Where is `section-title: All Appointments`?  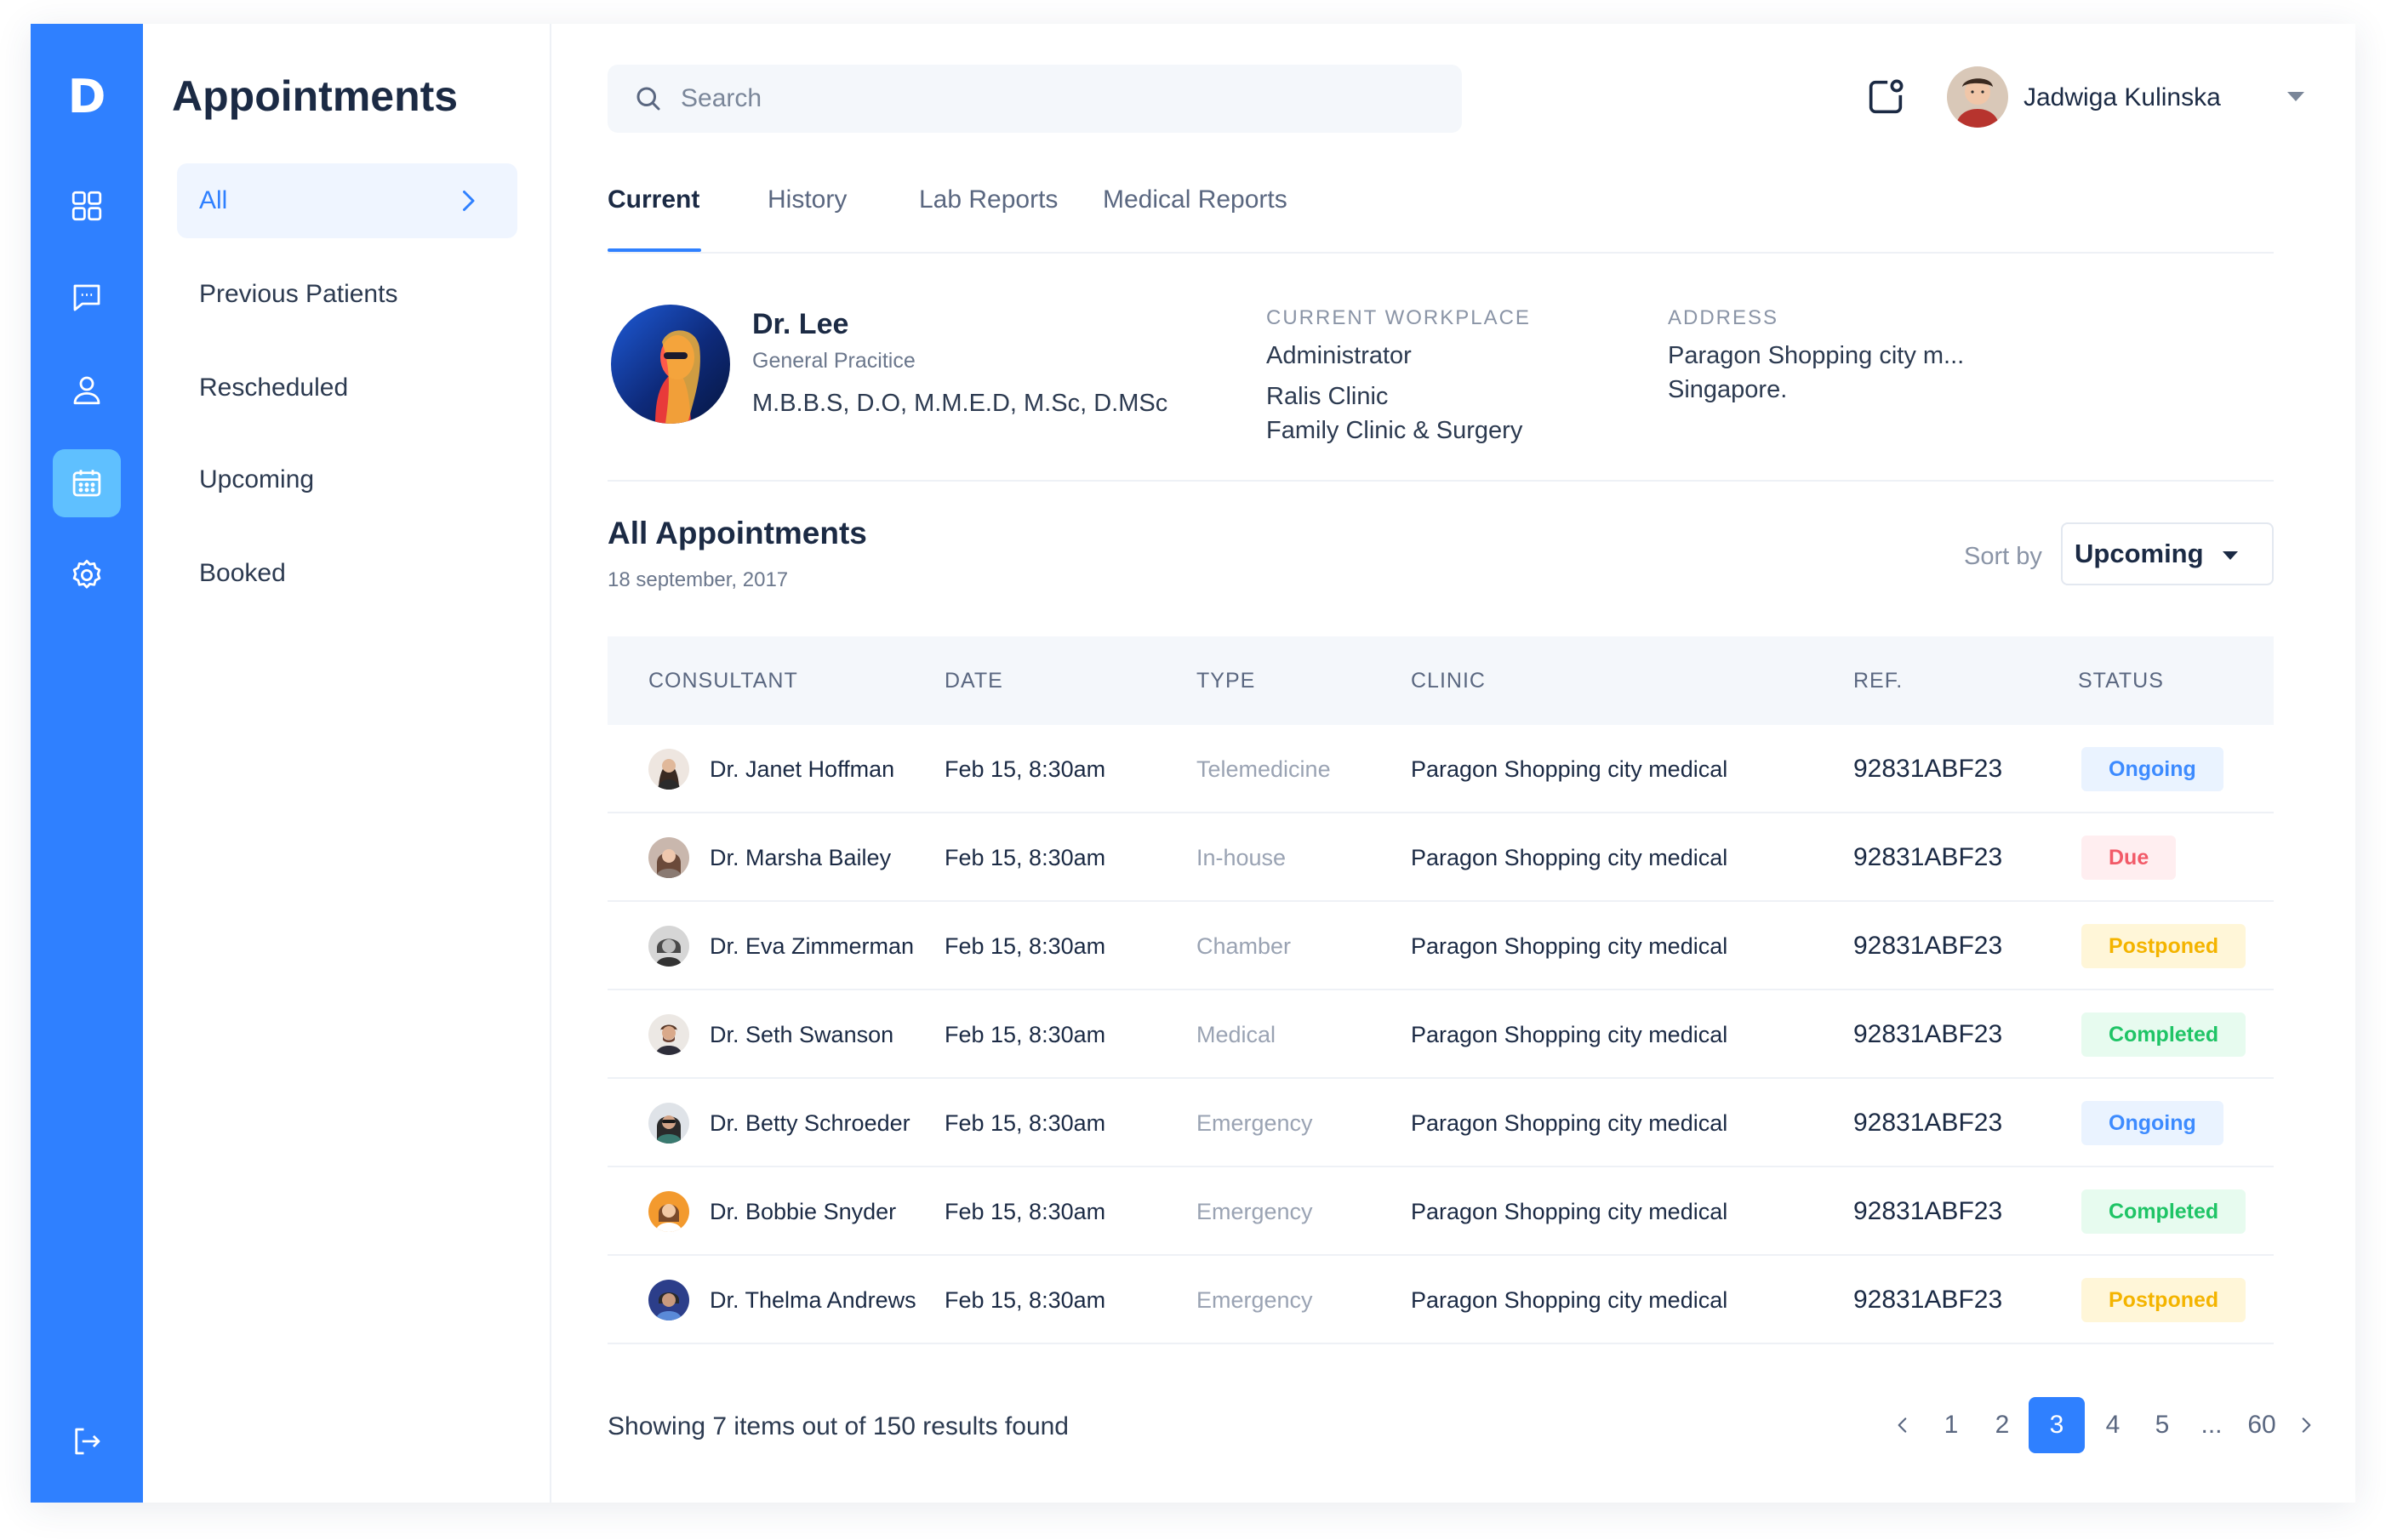 section-title: All Appointments is located at coordinates (737, 533).